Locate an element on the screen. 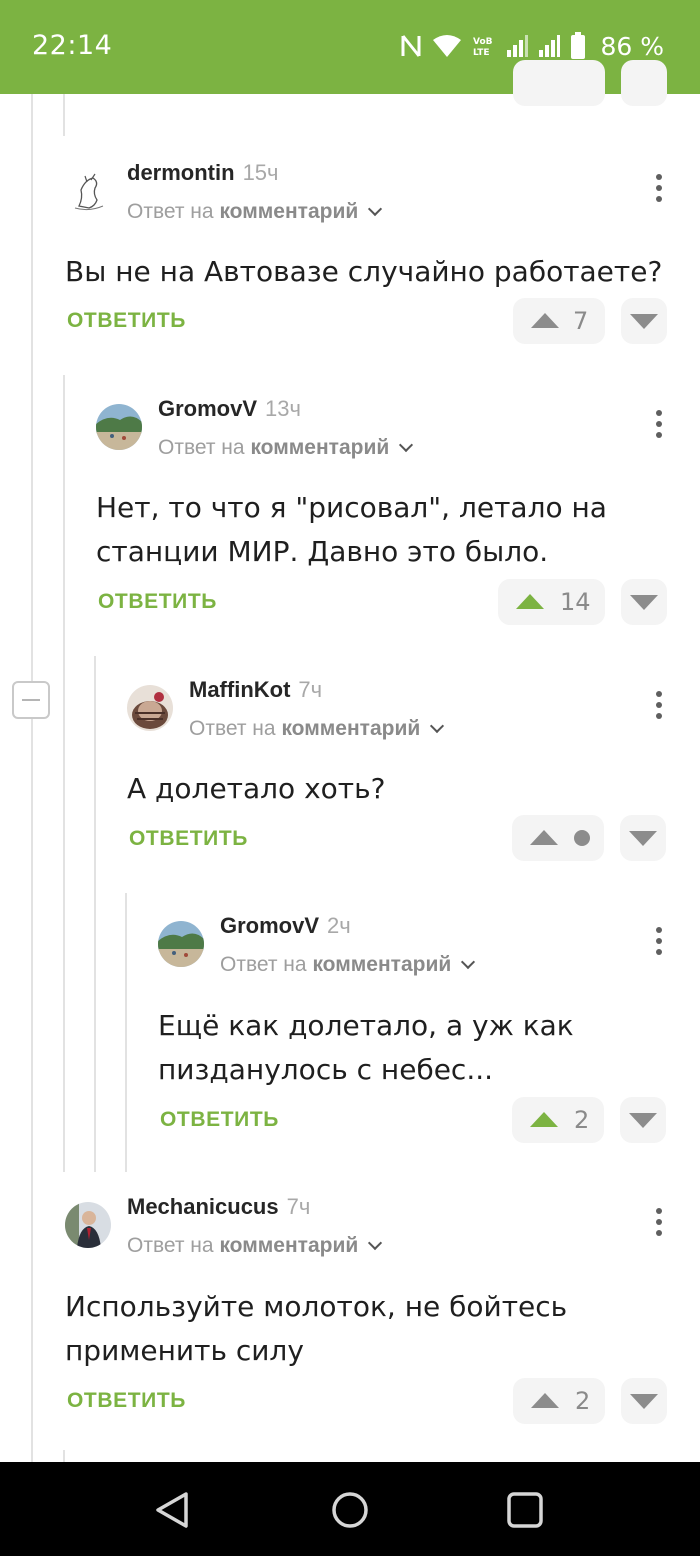 This screenshot has height=1556, width=700. battery-percentage: 86 % is located at coordinates (632, 46).